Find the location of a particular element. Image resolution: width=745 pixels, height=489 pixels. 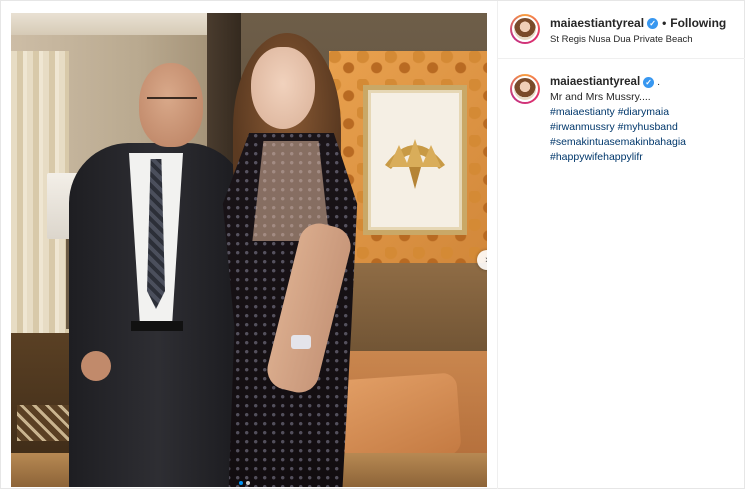

carousel-indicator is located at coordinates (249, 484).